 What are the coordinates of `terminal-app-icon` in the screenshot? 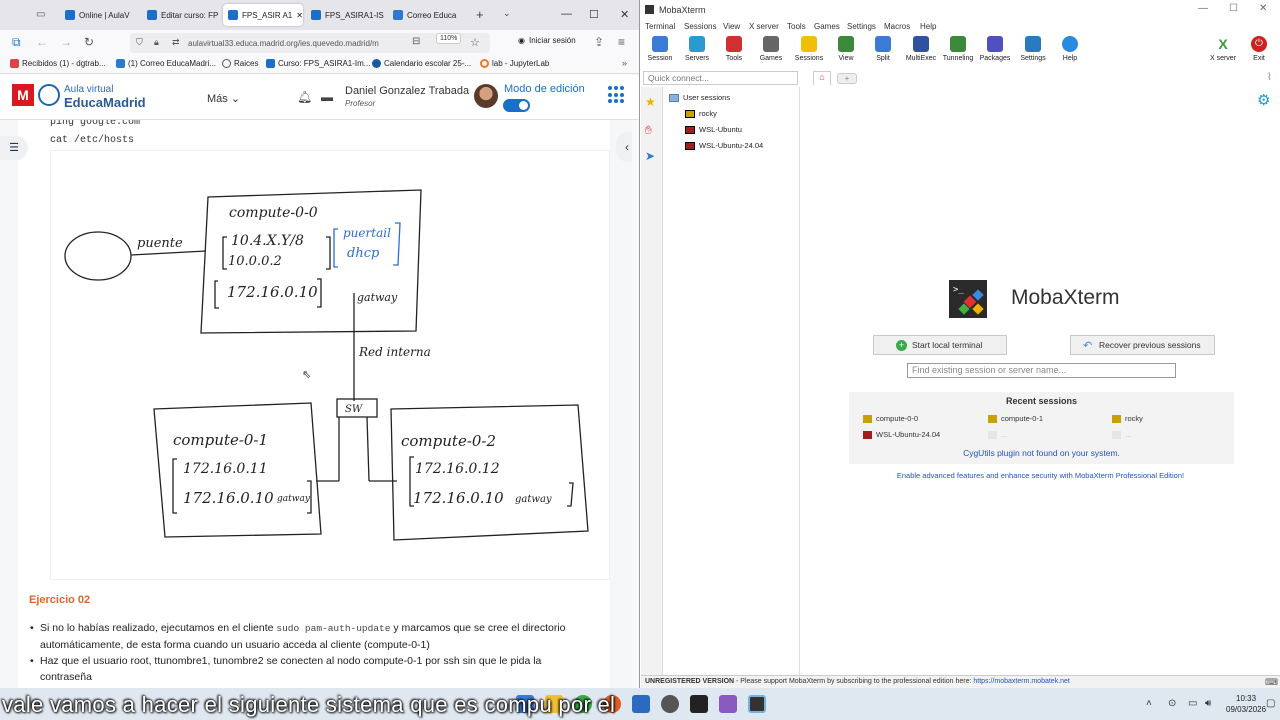 It's located at (699, 704).